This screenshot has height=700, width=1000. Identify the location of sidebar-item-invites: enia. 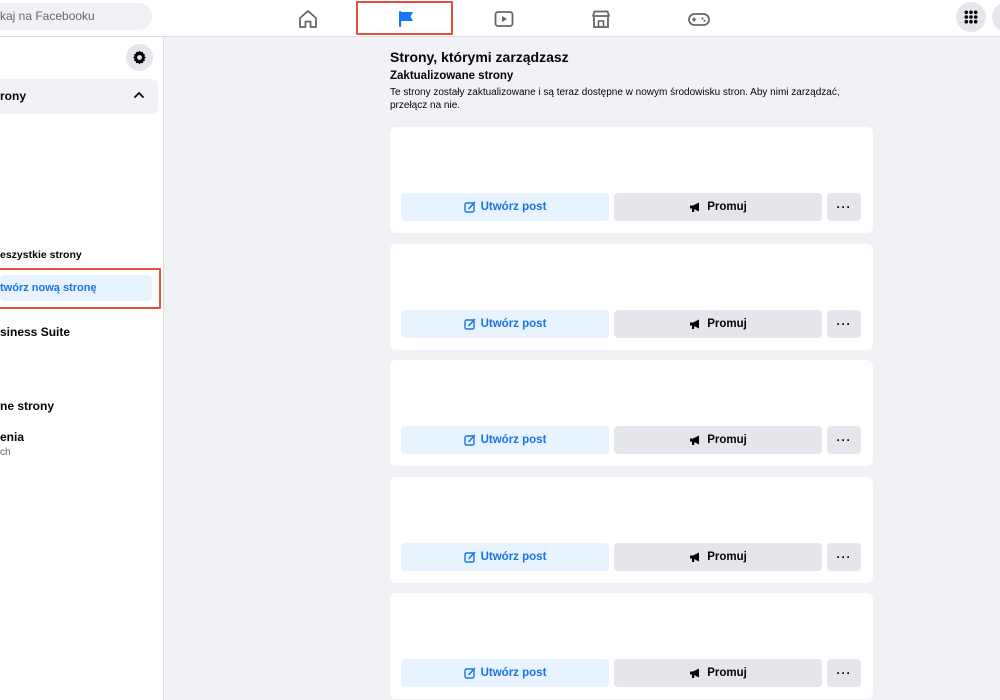
(12, 437).